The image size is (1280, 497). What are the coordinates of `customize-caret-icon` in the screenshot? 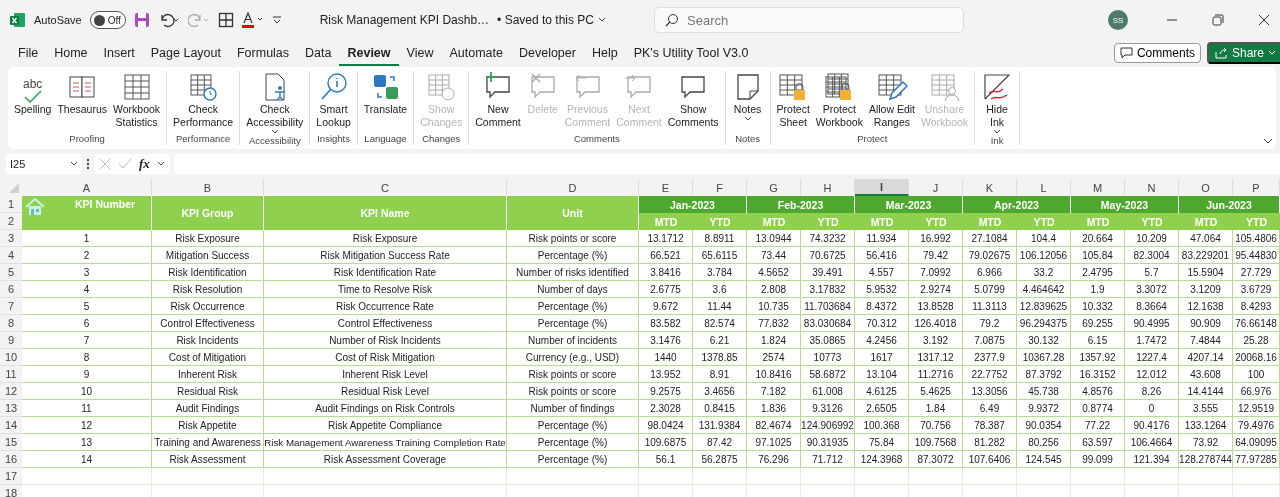 It's located at (276, 20).